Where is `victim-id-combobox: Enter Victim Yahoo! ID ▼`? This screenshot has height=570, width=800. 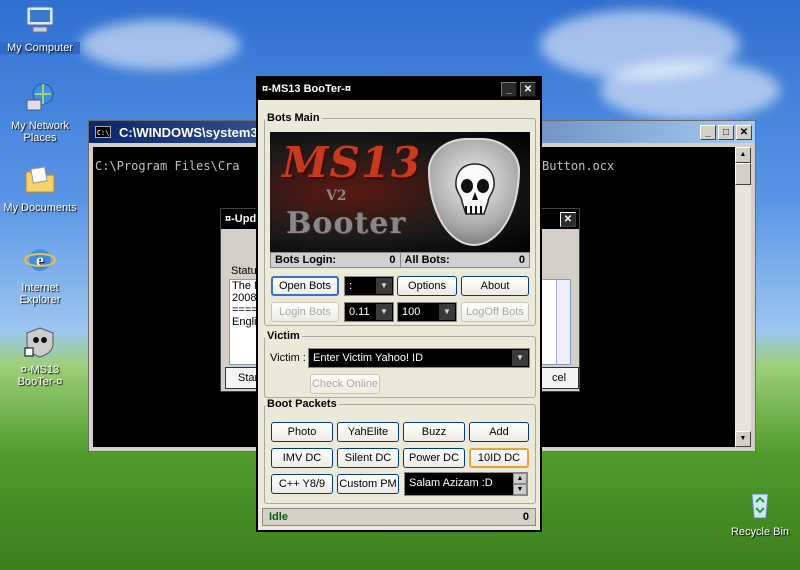
victim-id-combobox: Enter Victim Yahoo! ID ▼ is located at coordinates (419, 358).